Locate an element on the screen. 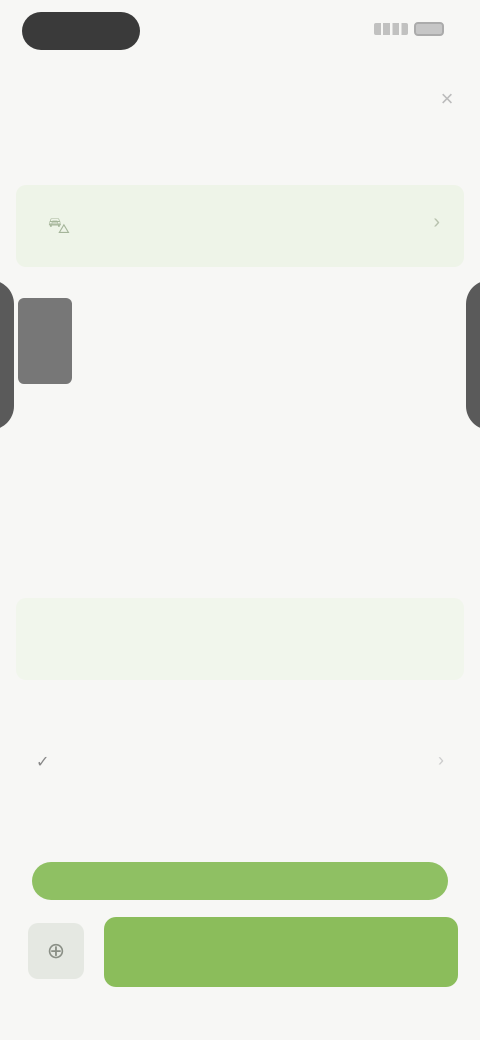 This screenshot has height=1040, width=480. payment-card is located at coordinates (240, 639).